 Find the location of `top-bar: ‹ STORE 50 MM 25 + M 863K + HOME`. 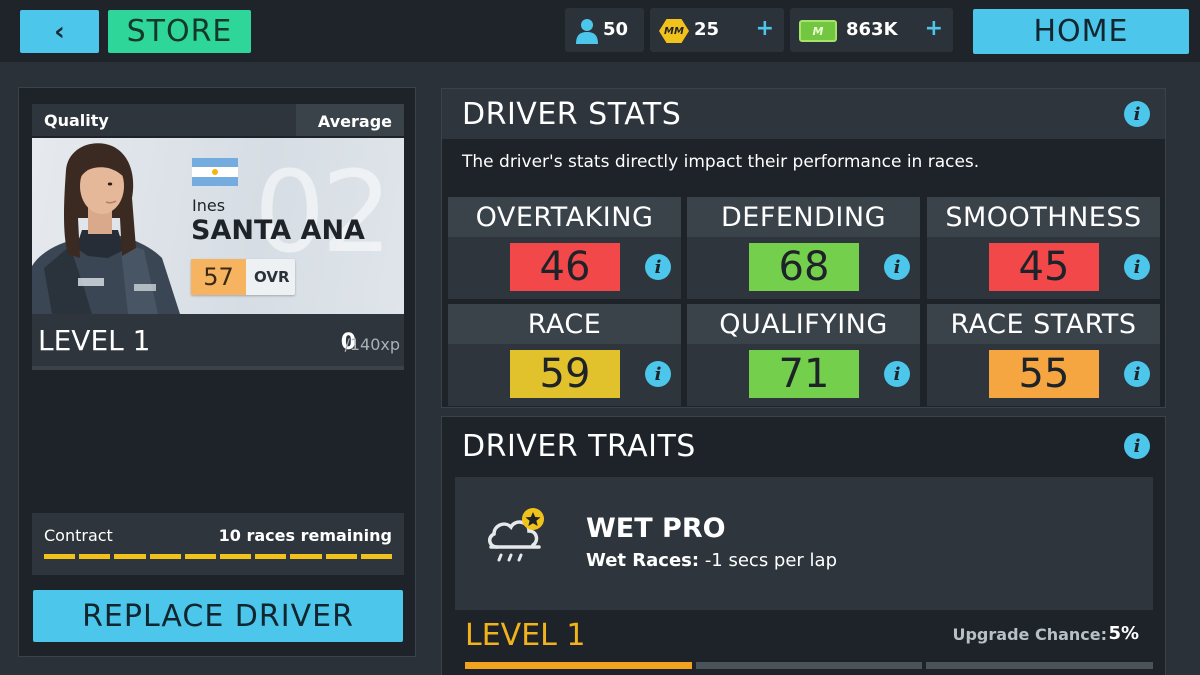

top-bar: ‹ STORE 50 MM 25 + M 863K + HOME is located at coordinates (600, 31).